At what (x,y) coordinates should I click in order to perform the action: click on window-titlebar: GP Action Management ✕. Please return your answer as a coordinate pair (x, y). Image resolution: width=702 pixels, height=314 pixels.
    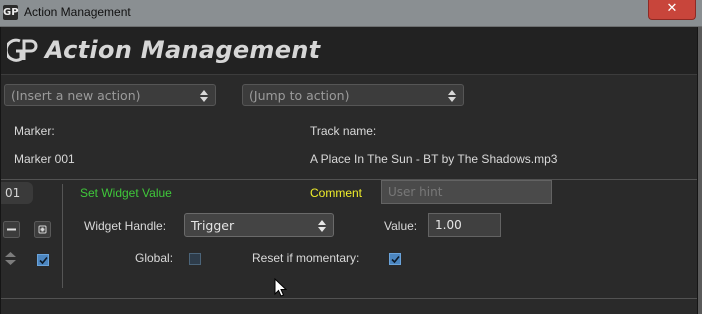
    Looking at the image, I should click on (351, 13).